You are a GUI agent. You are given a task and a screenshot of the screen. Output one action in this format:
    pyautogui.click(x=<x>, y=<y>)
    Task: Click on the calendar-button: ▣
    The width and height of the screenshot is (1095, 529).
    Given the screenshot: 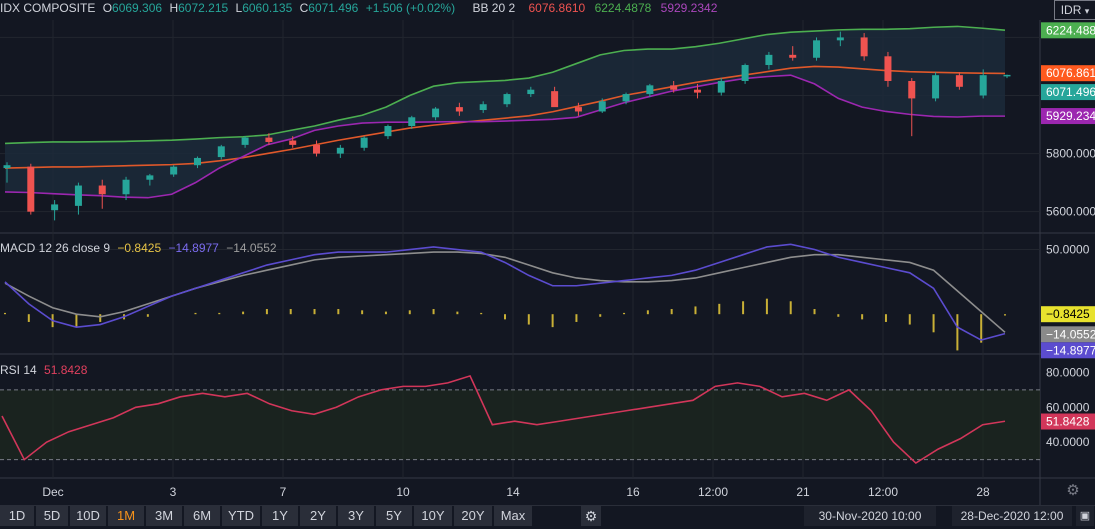 What is the action you would take?
    pyautogui.click(x=1085, y=516)
    